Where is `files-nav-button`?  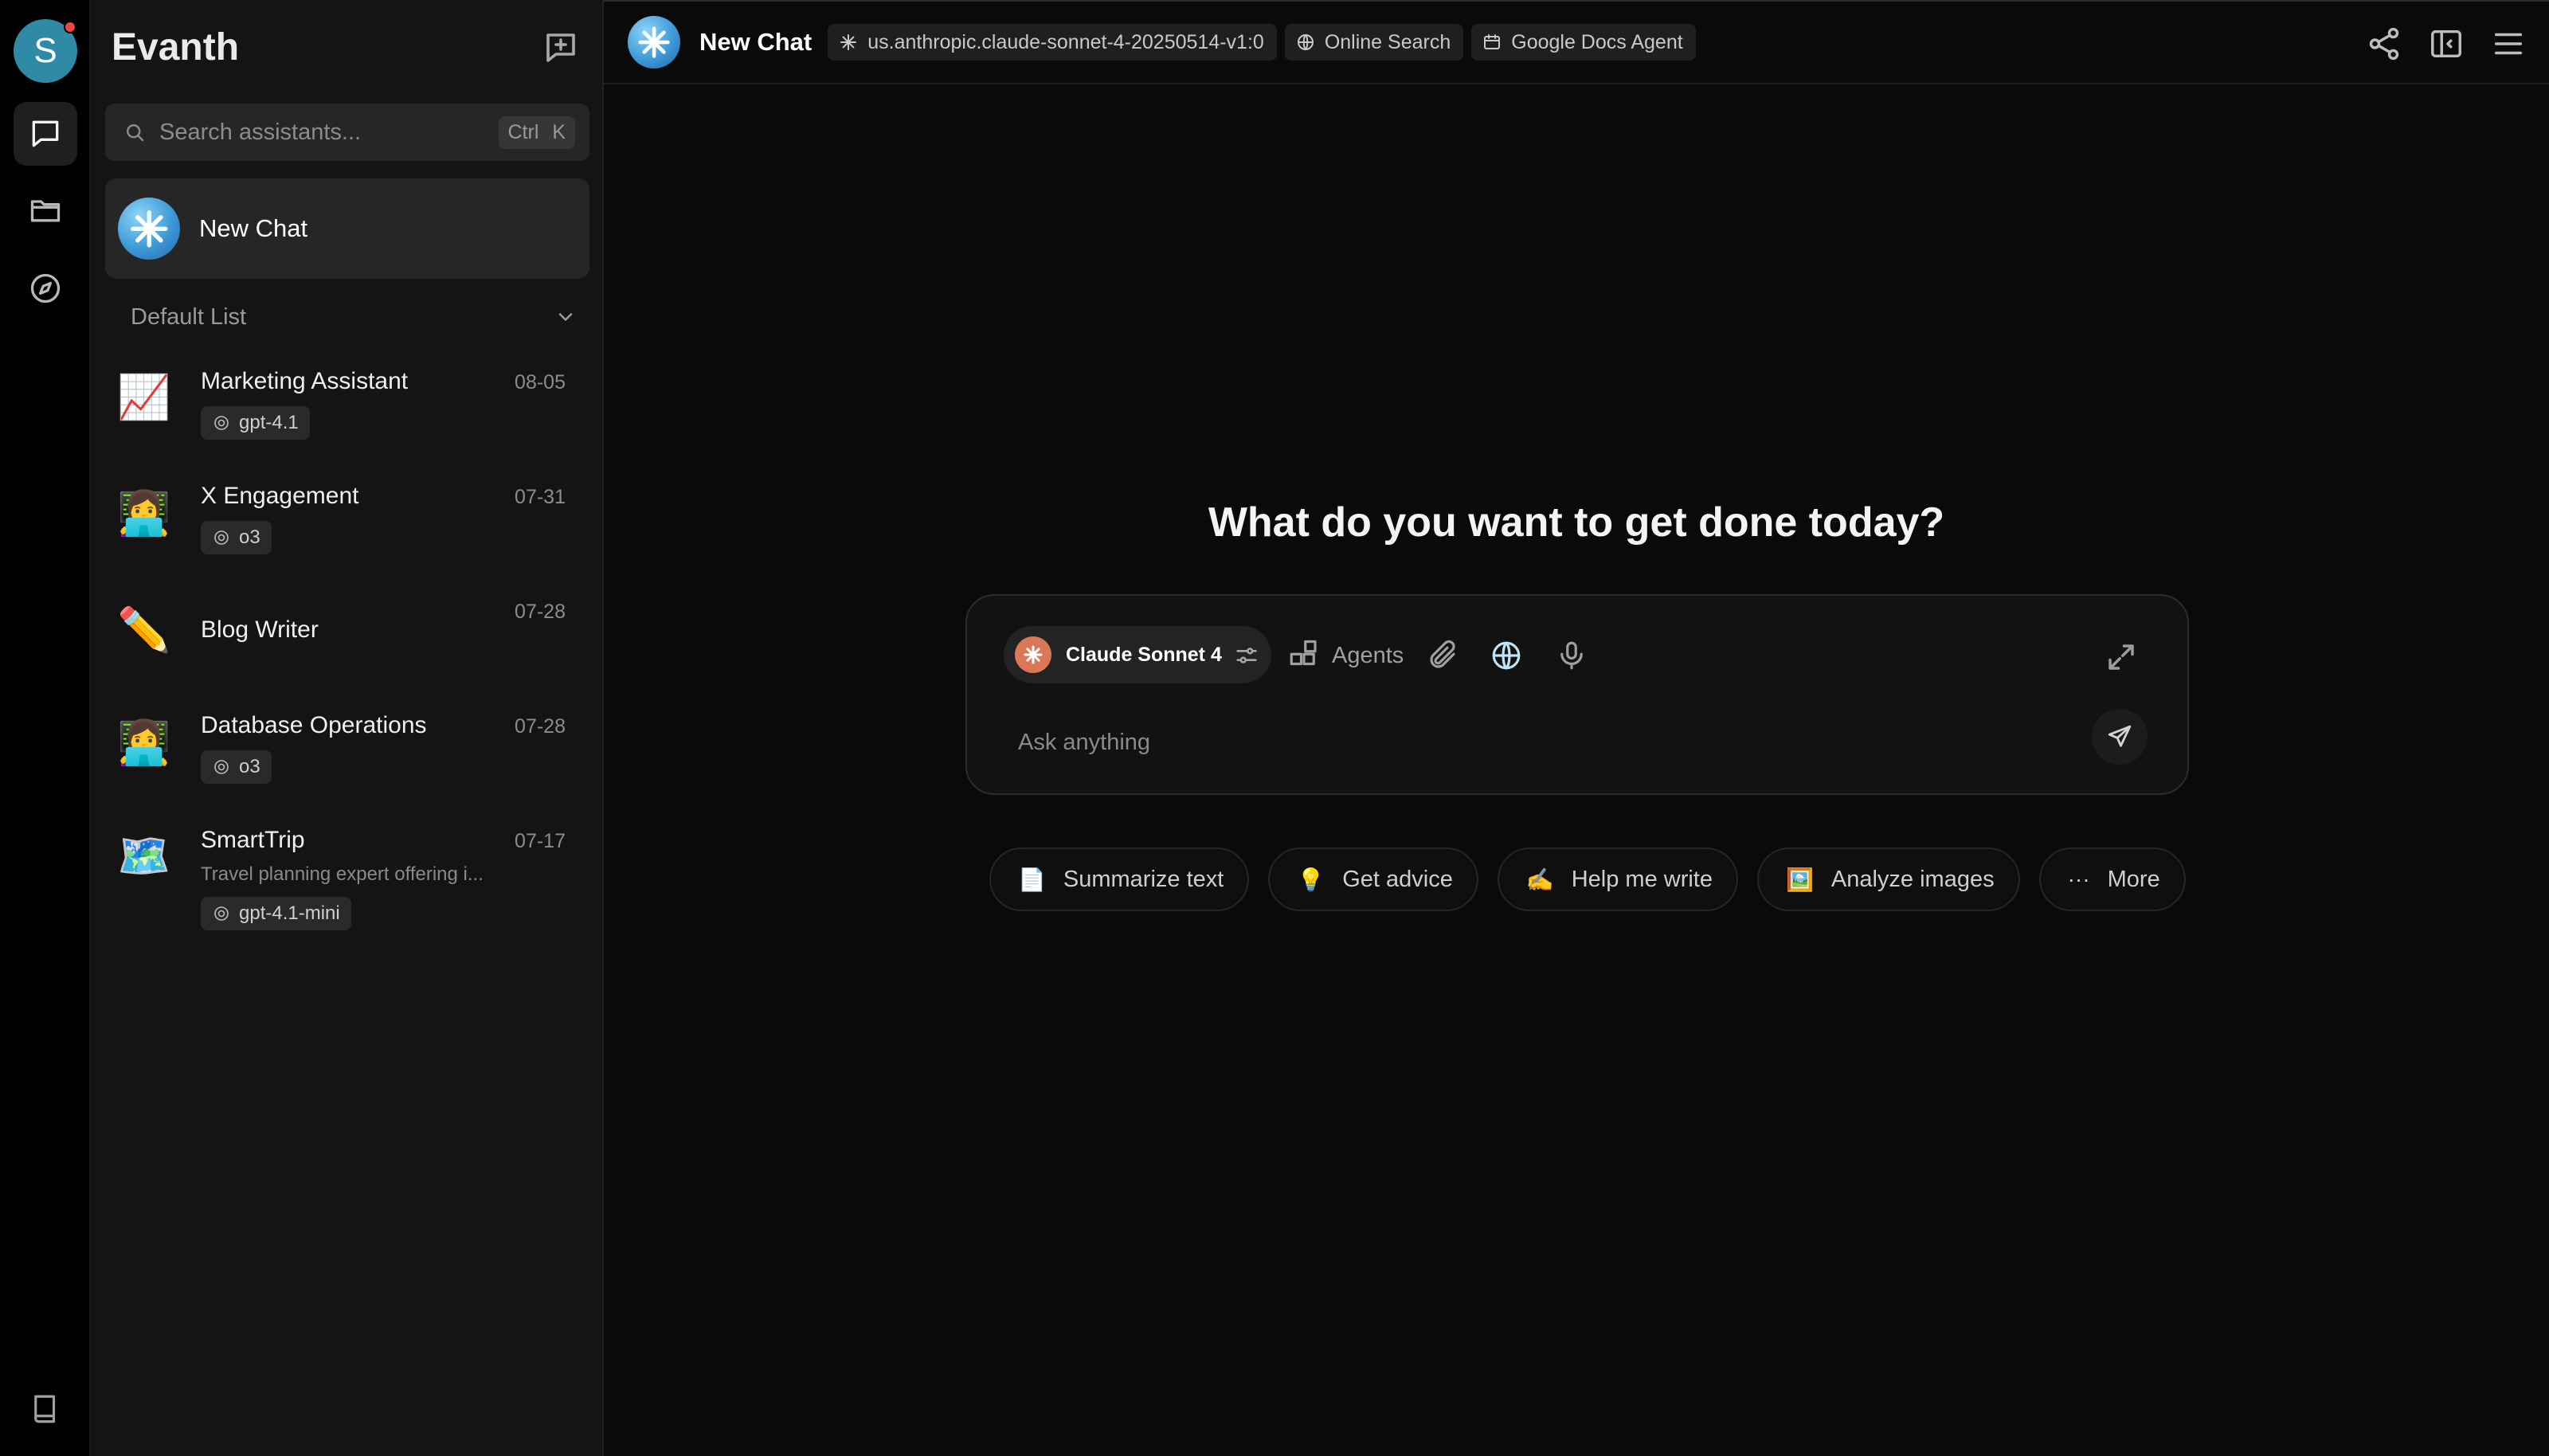 files-nav-button is located at coordinates (45, 210).